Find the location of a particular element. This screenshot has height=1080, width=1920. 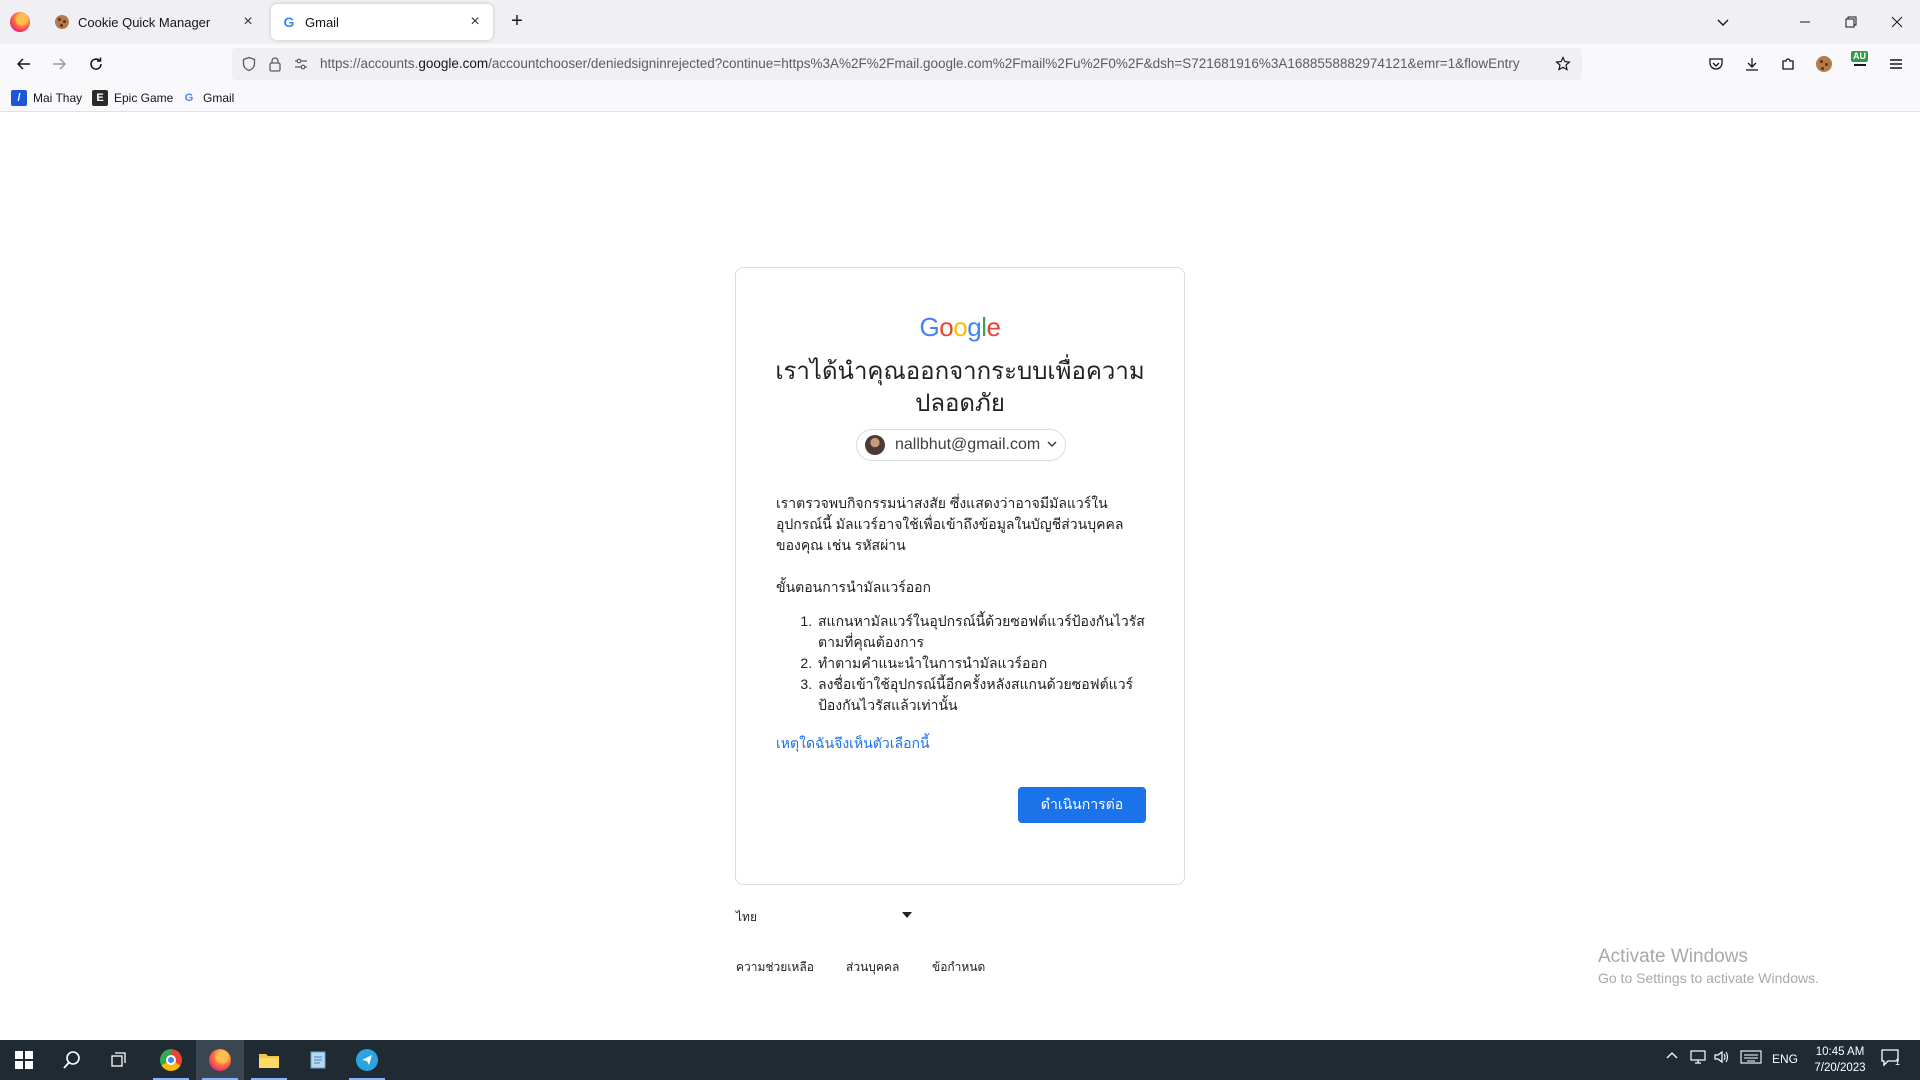

new-tab-button: + is located at coordinates (517, 22).